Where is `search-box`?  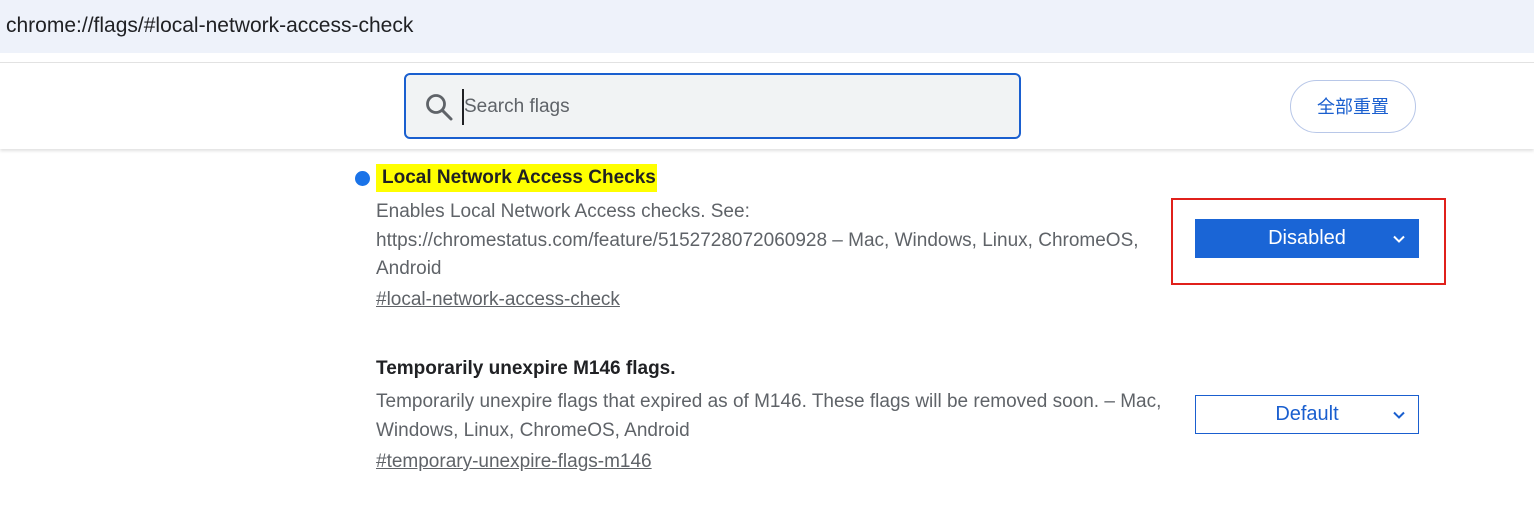 search-box is located at coordinates (712, 106).